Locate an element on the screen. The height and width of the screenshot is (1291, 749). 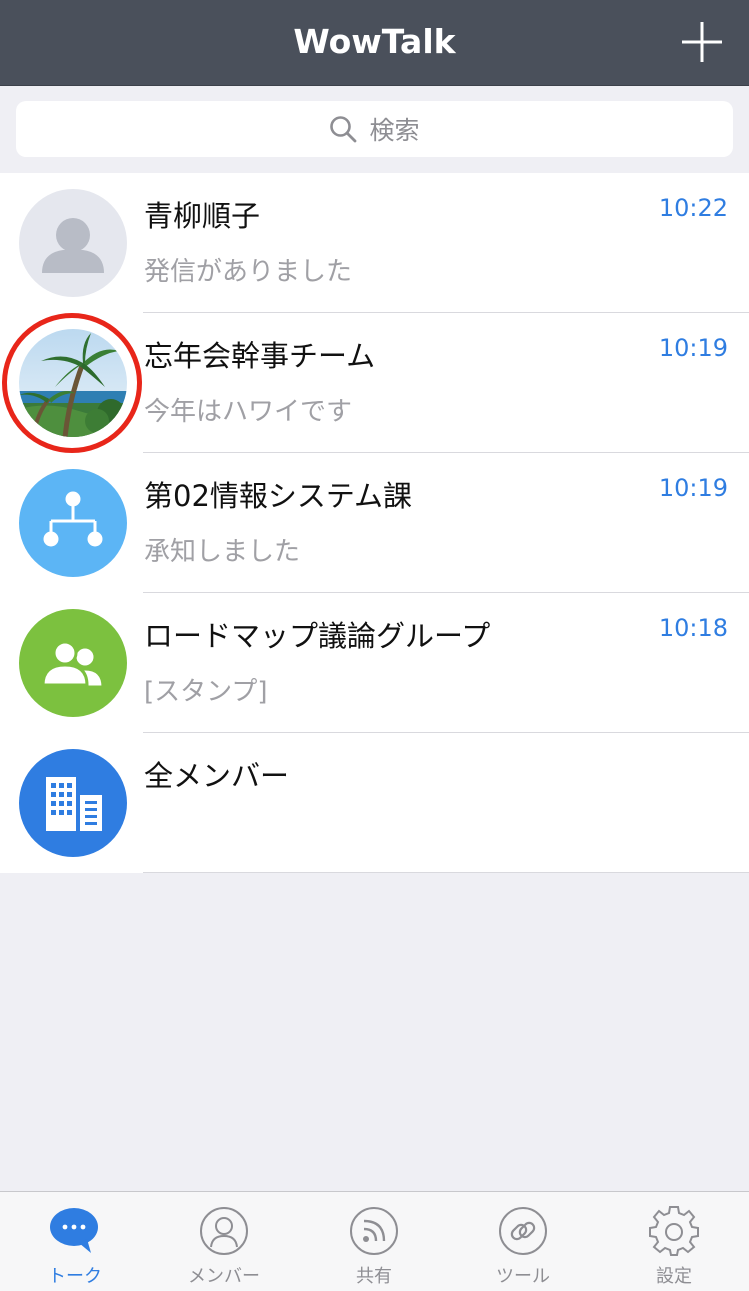
highlight-ring is located at coordinates (72, 383).